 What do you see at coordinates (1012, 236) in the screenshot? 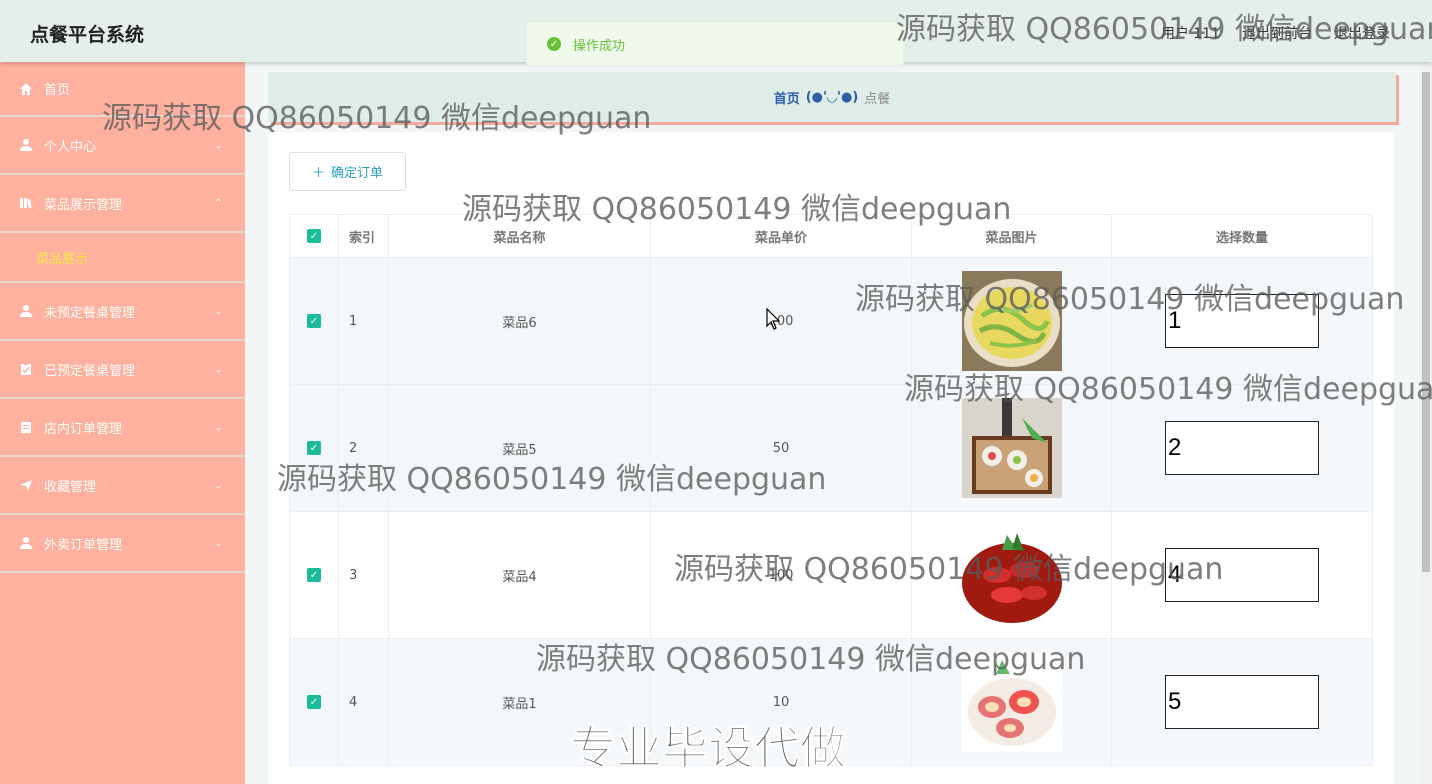
I see `header-image: 菜品图片` at bounding box center [1012, 236].